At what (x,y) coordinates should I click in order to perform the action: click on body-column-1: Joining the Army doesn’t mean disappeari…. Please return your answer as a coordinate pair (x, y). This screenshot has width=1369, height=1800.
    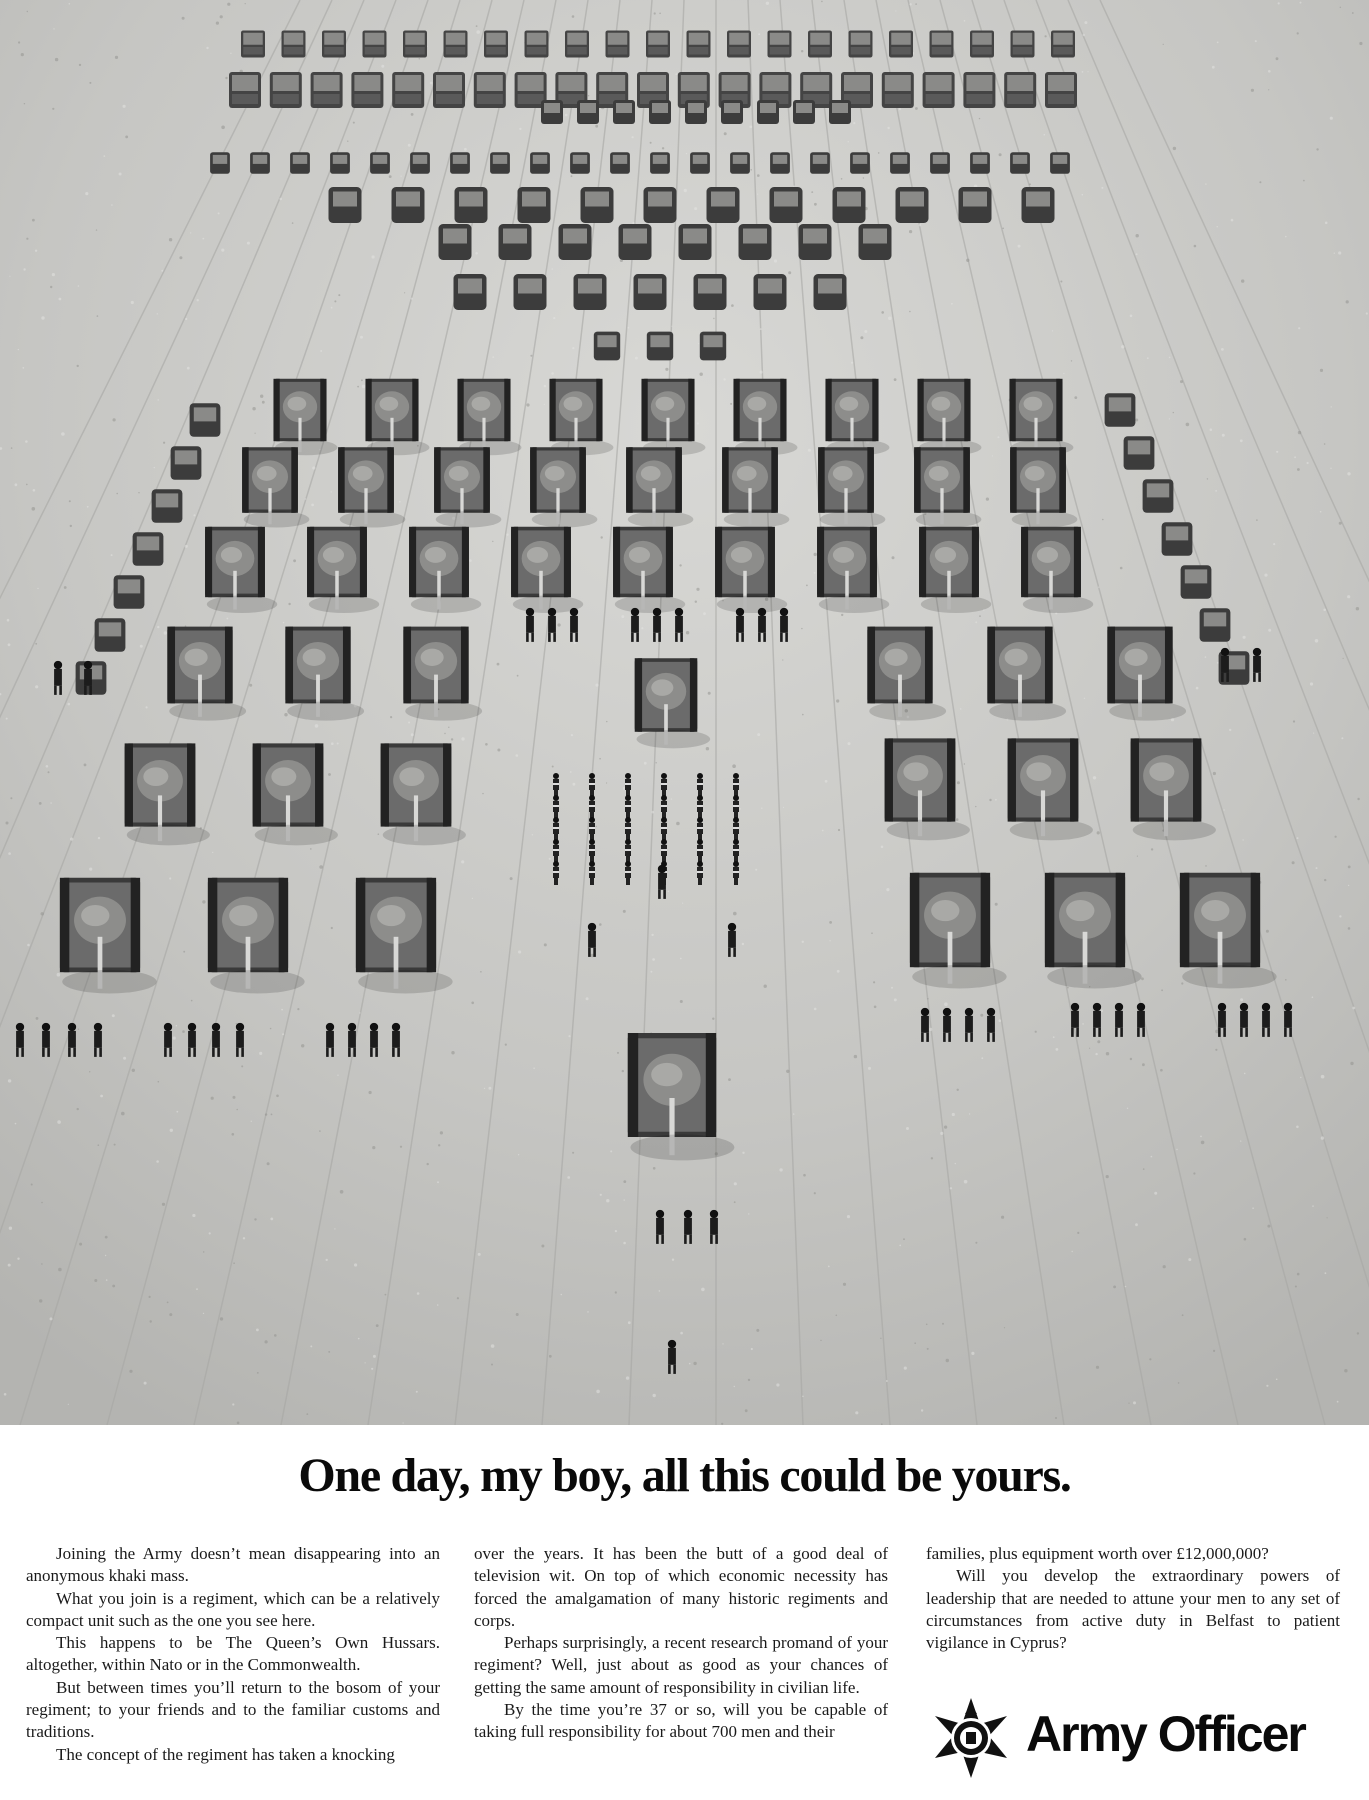
    Looking at the image, I should click on (233, 1654).